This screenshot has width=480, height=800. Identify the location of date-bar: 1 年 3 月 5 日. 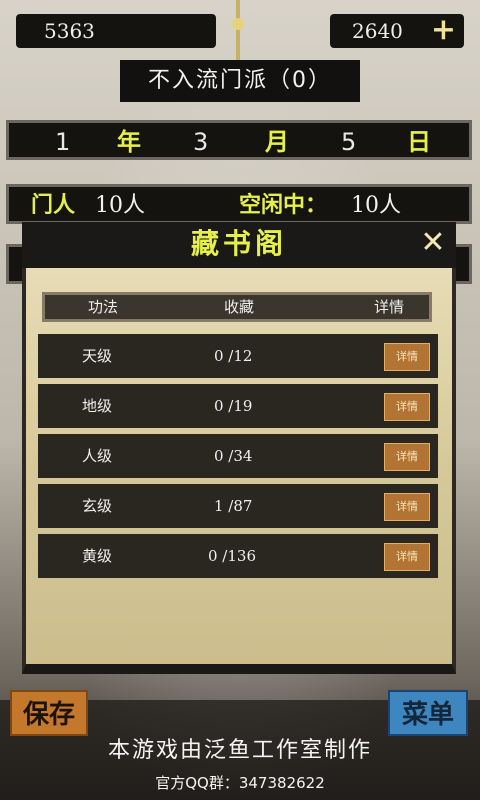
(239, 140).